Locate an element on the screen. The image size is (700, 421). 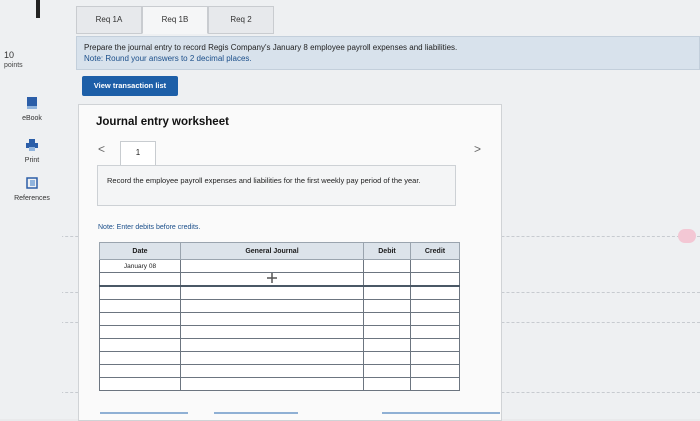
printer-icon is located at coordinates (32, 146).